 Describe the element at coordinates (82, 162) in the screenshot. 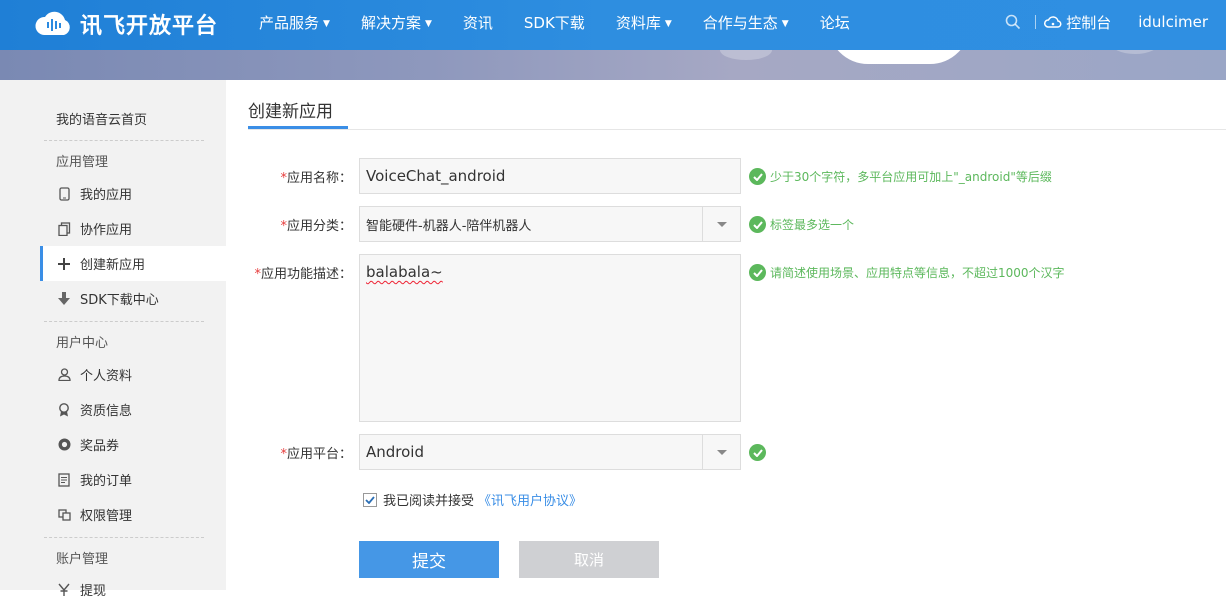

I see `sidebar-group-app-management: 应用管理` at that location.